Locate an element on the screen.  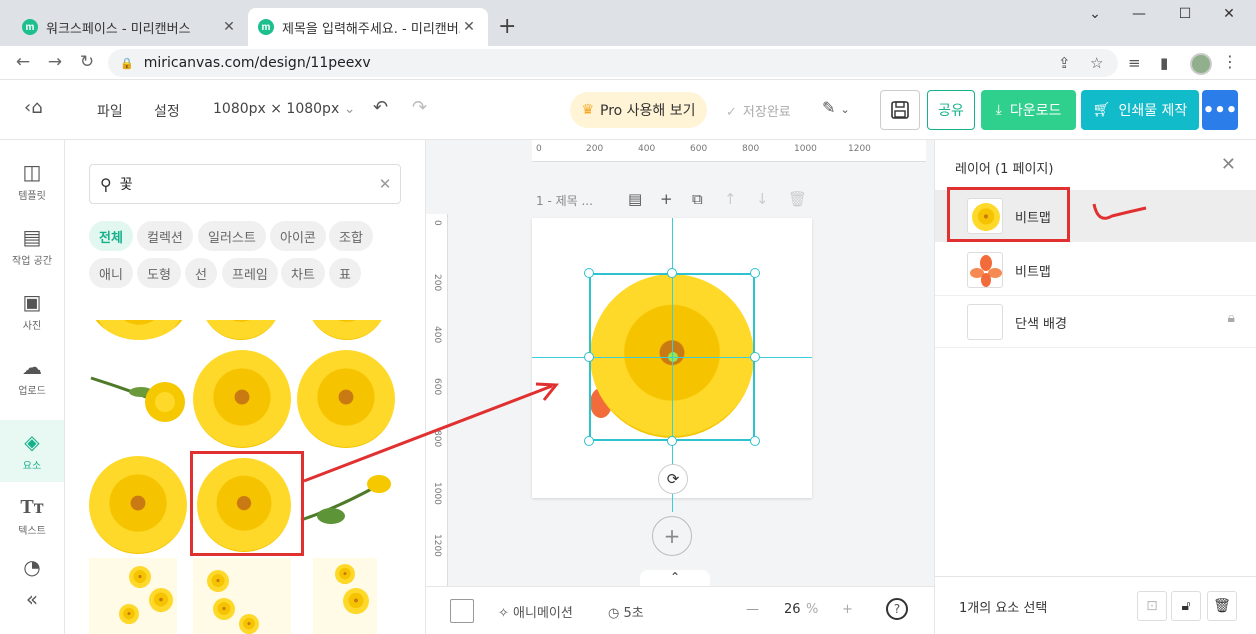
menu-file: 파일 is located at coordinates (110, 111).